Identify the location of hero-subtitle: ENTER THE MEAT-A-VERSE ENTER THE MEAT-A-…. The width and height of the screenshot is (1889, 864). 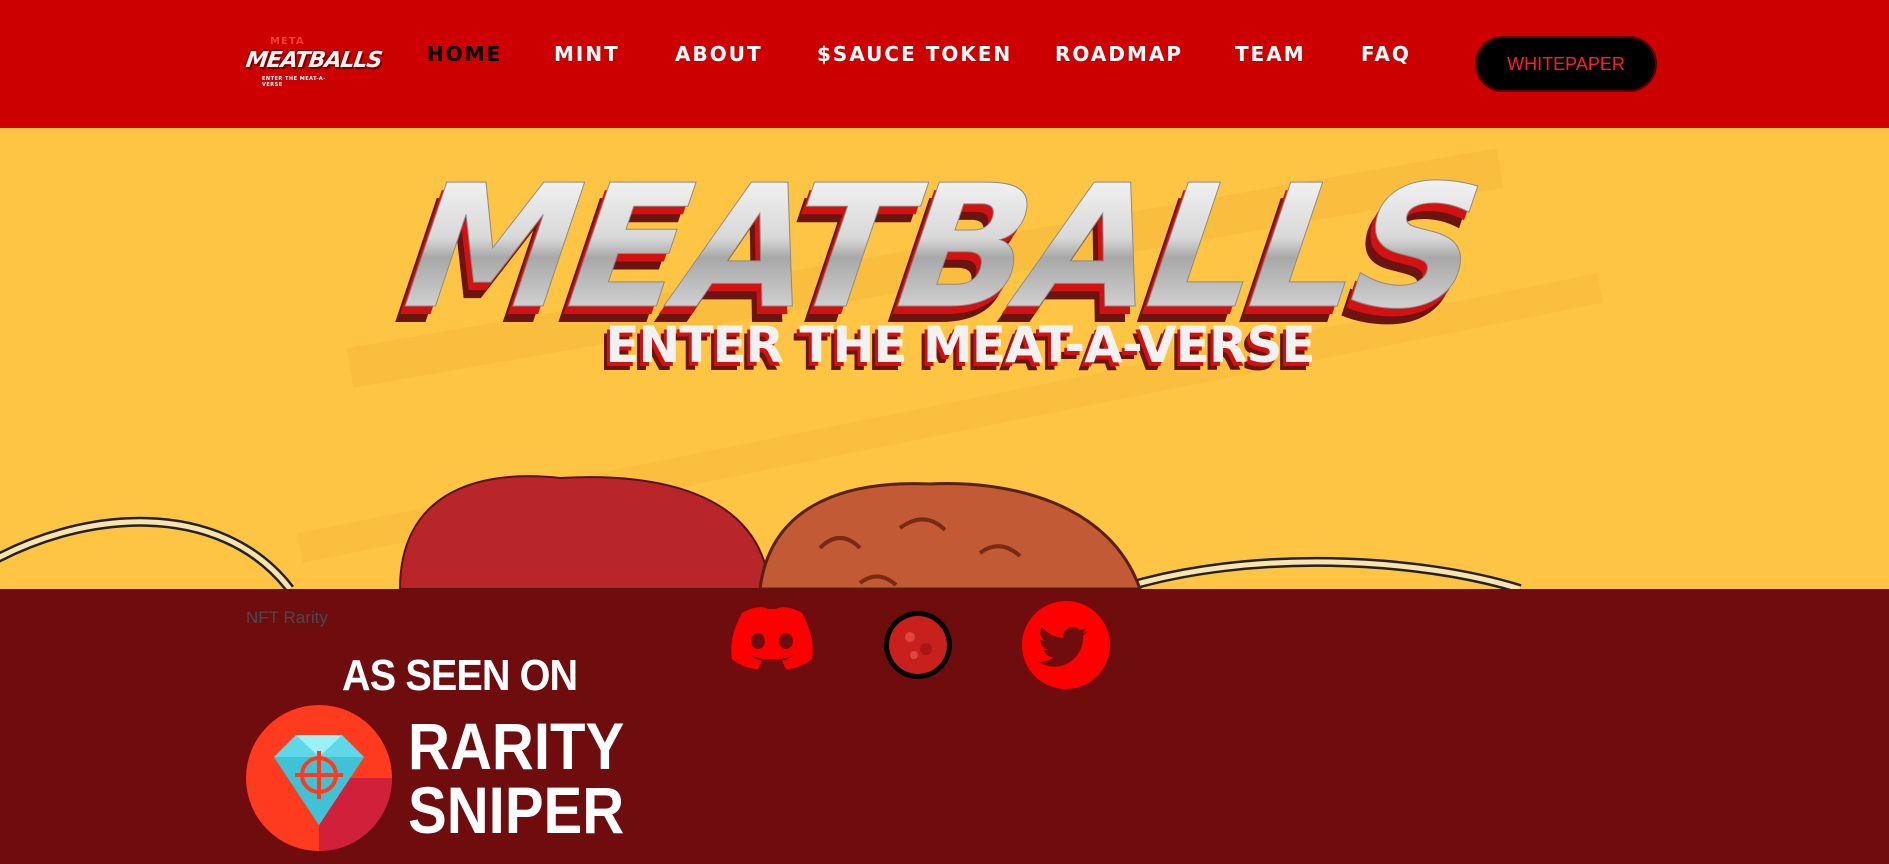
(957, 349).